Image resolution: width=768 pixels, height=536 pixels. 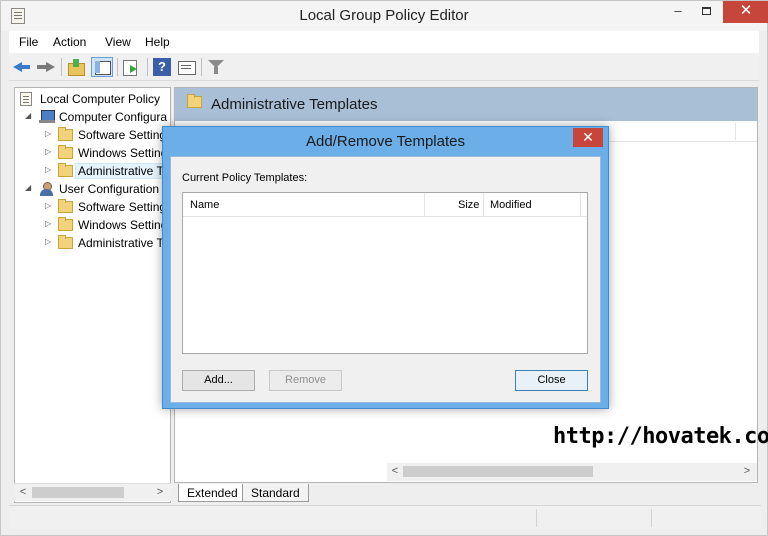 I want to click on remove-button: Remove, so click(x=305, y=380).